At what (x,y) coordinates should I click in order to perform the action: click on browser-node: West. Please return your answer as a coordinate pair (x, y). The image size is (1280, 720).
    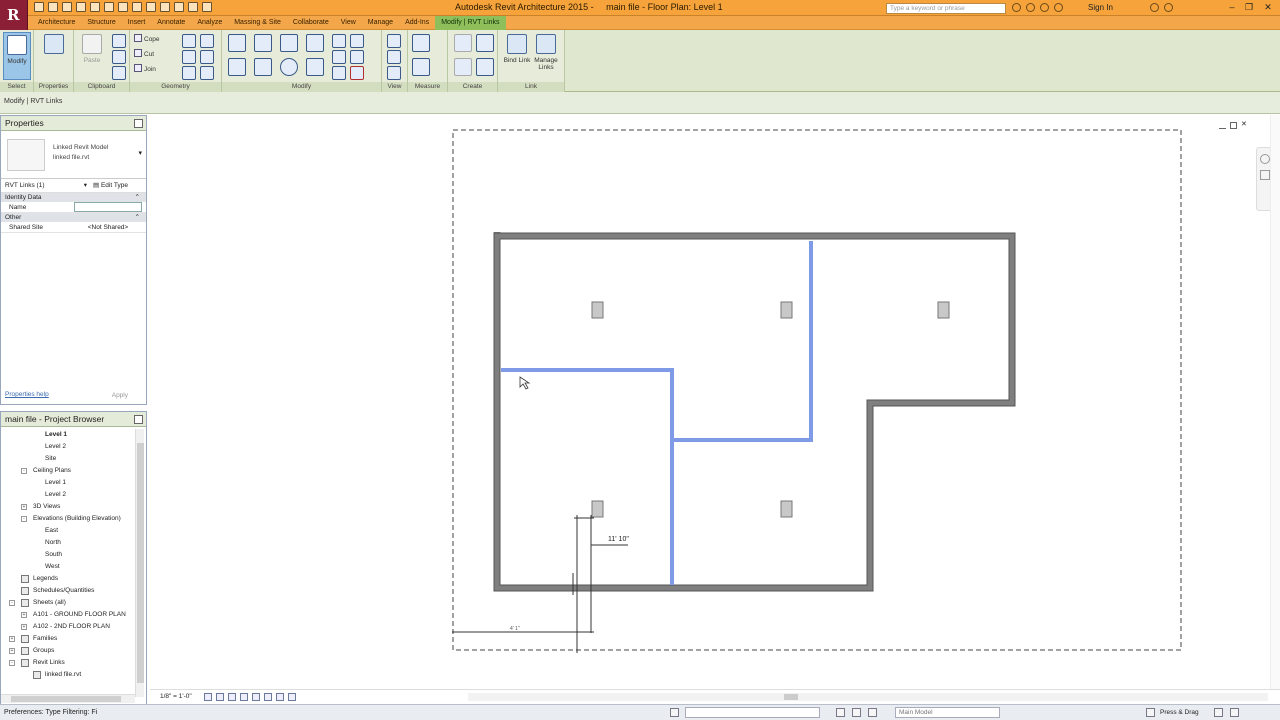
    Looking at the image, I should click on (68, 567).